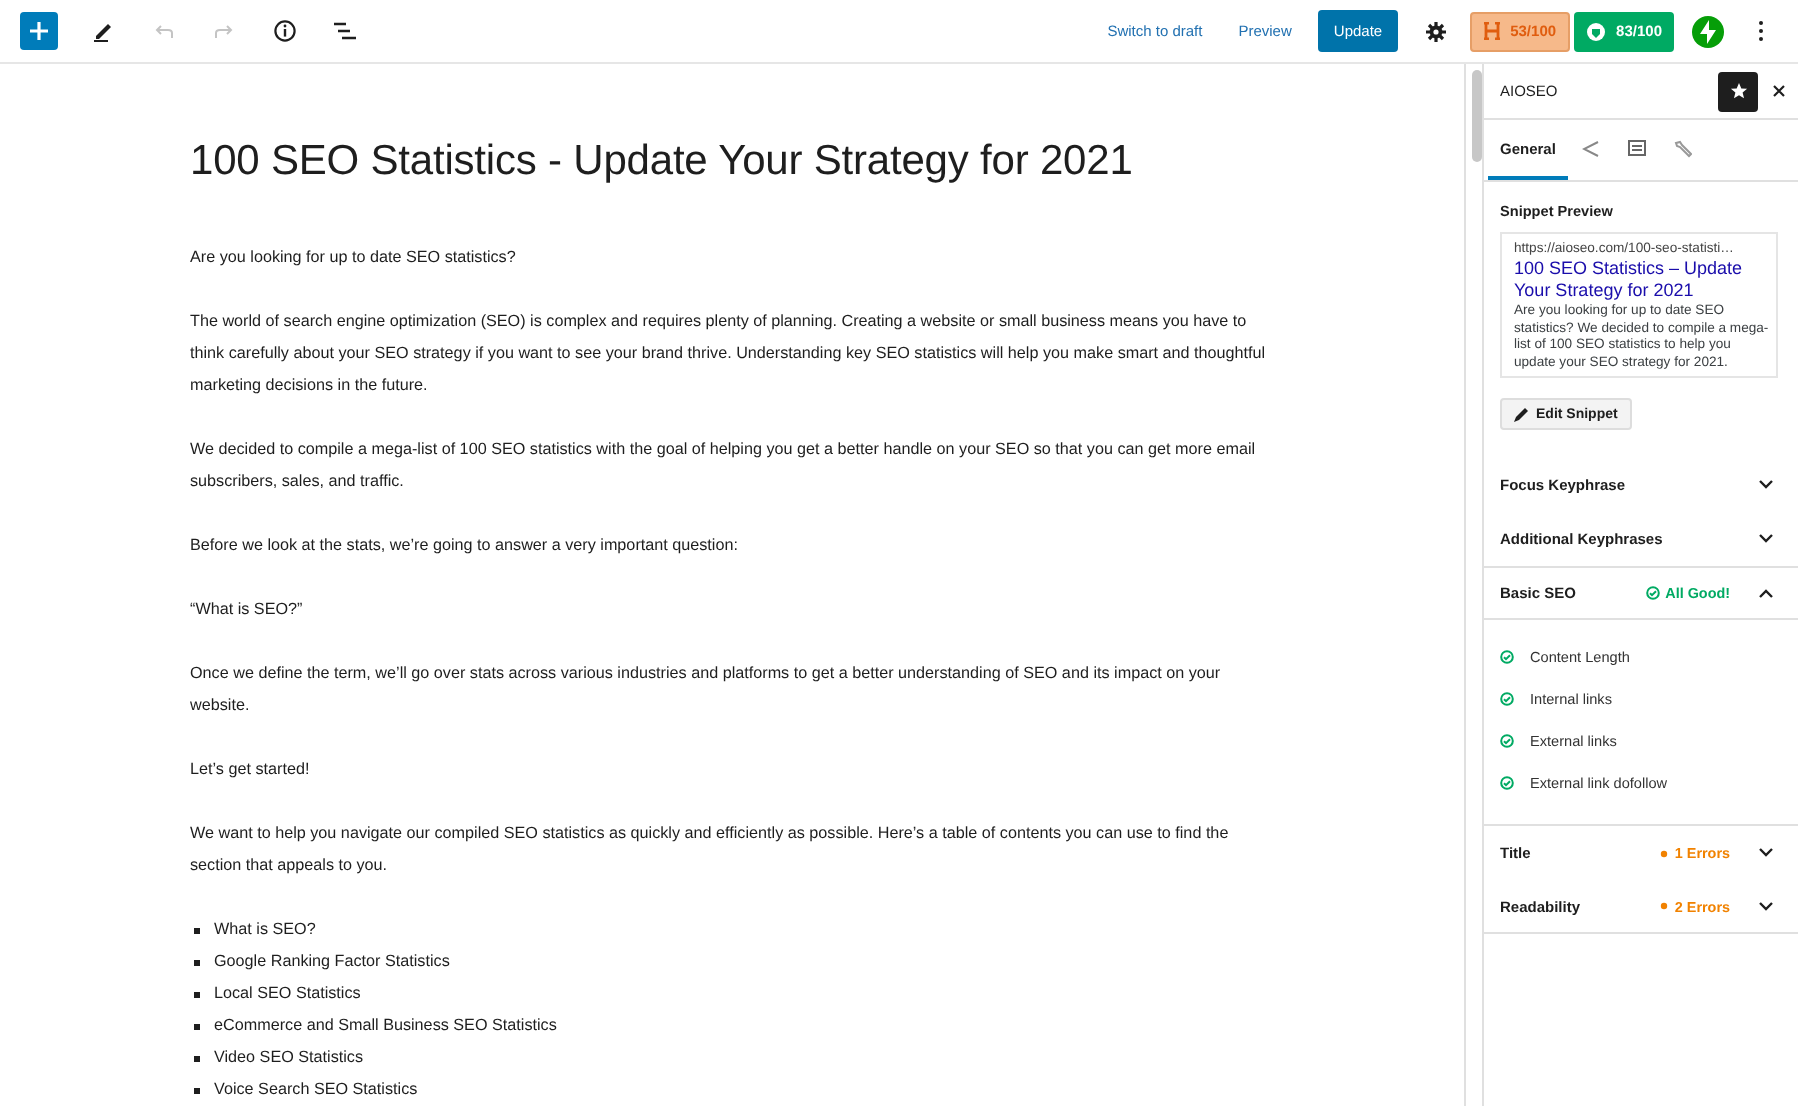  What do you see at coordinates (1760, 31) in the screenshot?
I see `more-icon` at bounding box center [1760, 31].